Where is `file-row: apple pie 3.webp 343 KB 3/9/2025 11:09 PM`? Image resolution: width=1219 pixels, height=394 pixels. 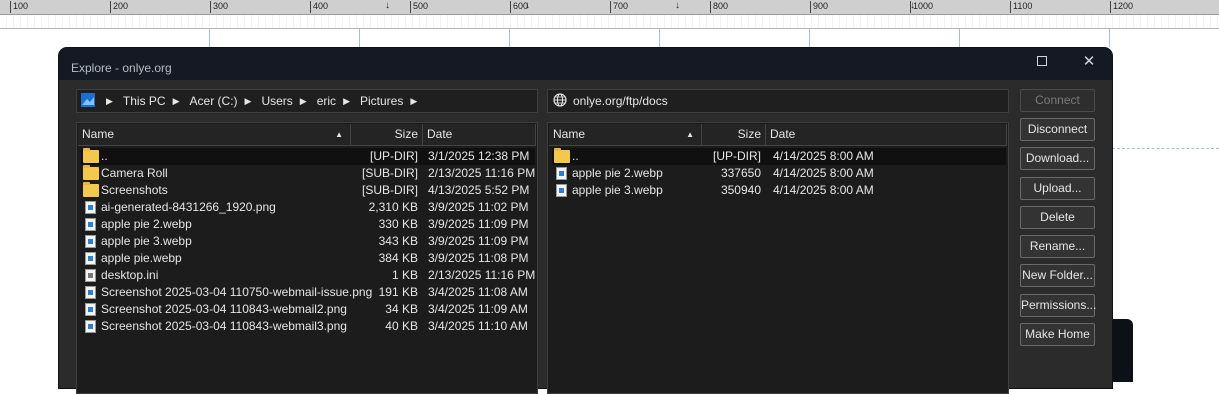
file-row: apple pie 3.webp 343 KB 3/9/2025 11:09 PM is located at coordinates (308, 241).